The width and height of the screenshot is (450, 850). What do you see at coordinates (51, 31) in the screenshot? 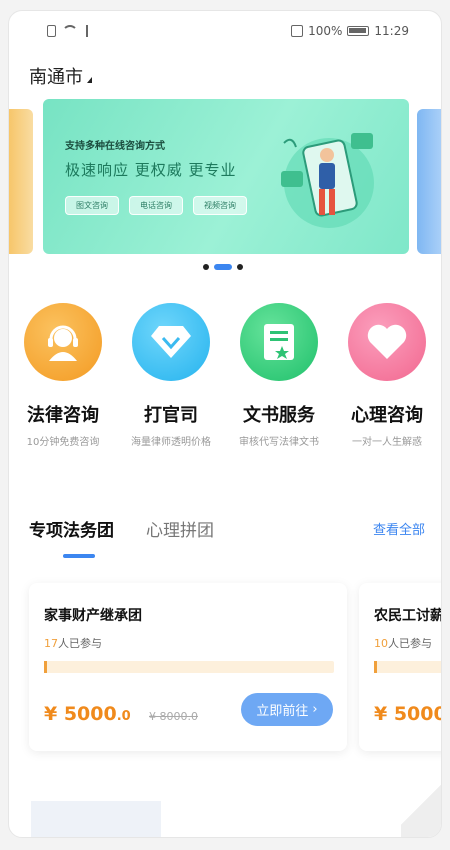
I see `sim-icon` at bounding box center [51, 31].